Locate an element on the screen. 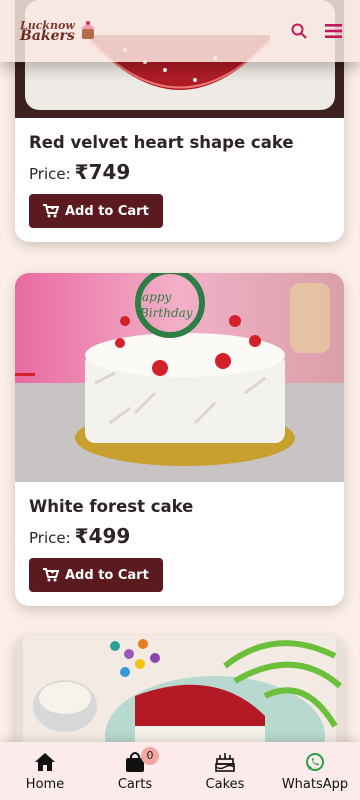 This screenshot has width=360, height=800. nav-cakes: Cakes is located at coordinates (225, 771).